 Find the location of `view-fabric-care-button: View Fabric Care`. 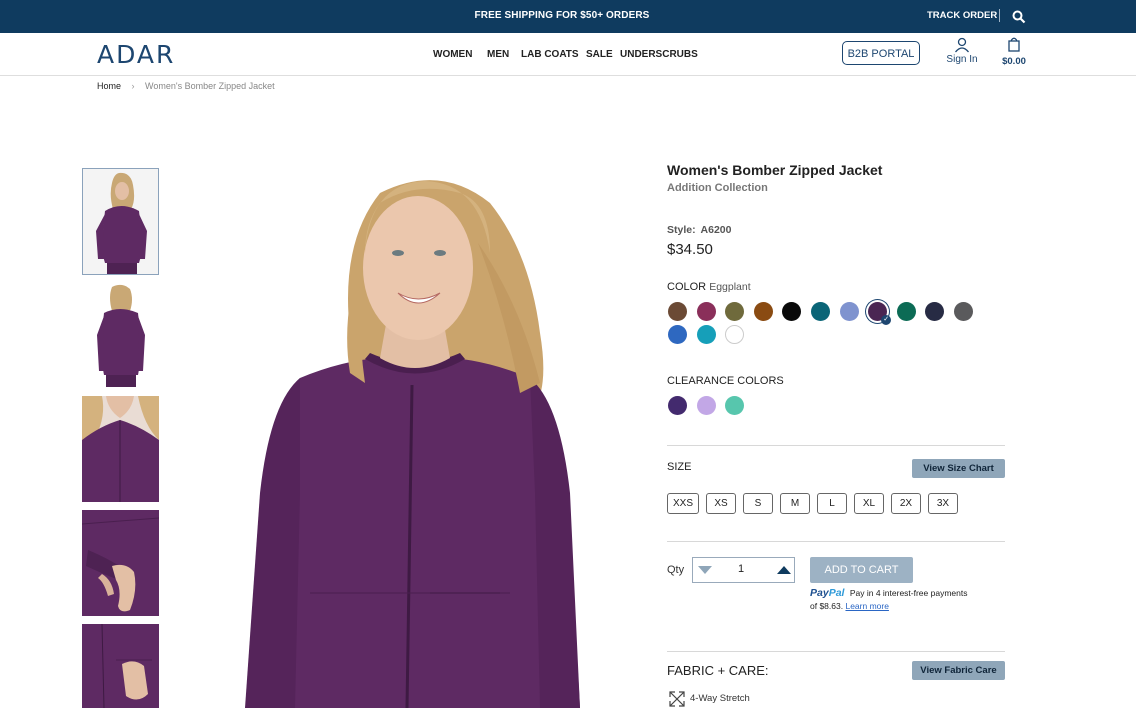

view-fabric-care-button: View Fabric Care is located at coordinates (958, 670).